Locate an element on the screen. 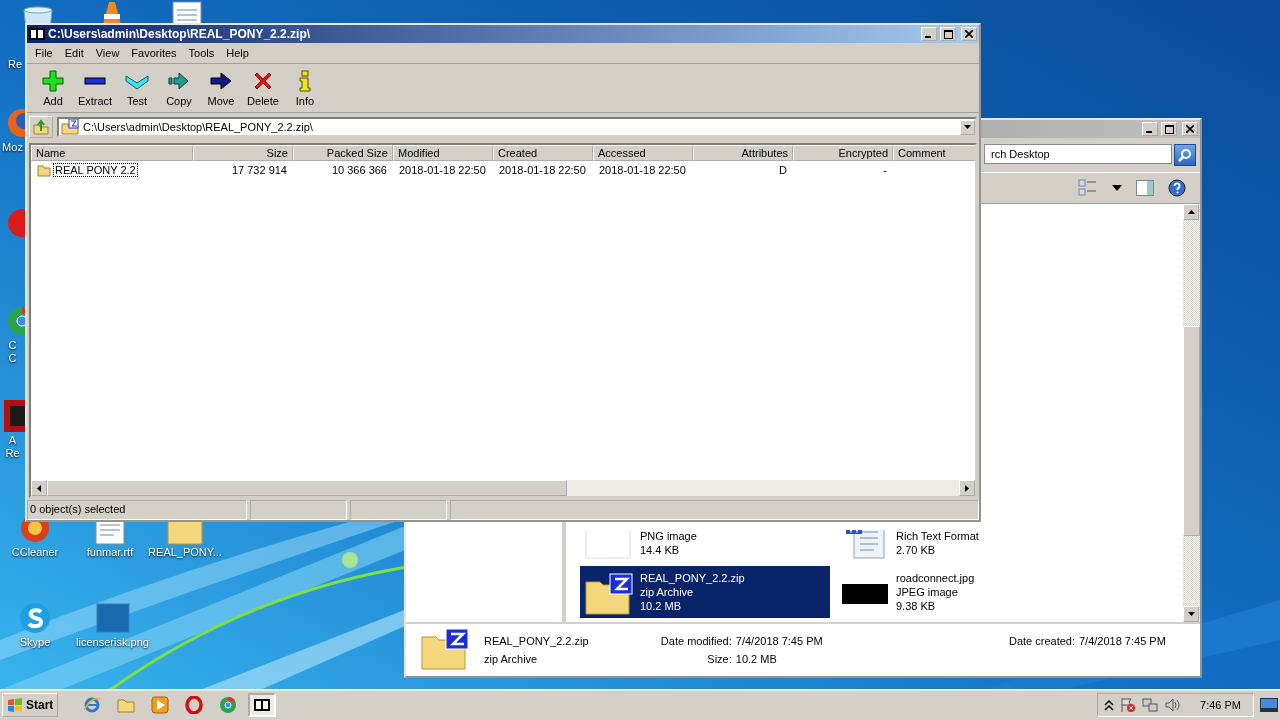 This screenshot has width=1280, height=720. flag-icon is located at coordinates (1128, 705).